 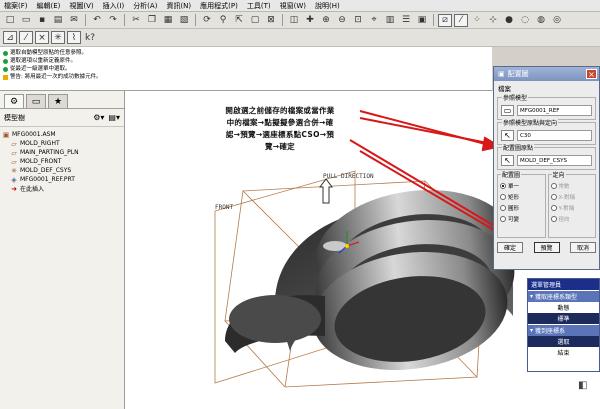 I want to click on repaint-icon: ◫, so click(x=294, y=20).